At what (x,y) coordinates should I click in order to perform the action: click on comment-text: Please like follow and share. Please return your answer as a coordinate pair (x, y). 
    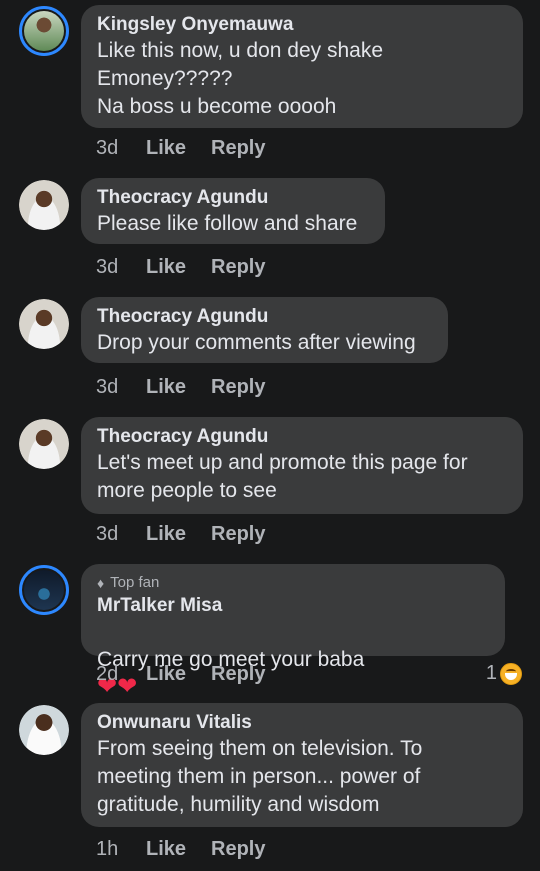
    Looking at the image, I should click on (227, 223).